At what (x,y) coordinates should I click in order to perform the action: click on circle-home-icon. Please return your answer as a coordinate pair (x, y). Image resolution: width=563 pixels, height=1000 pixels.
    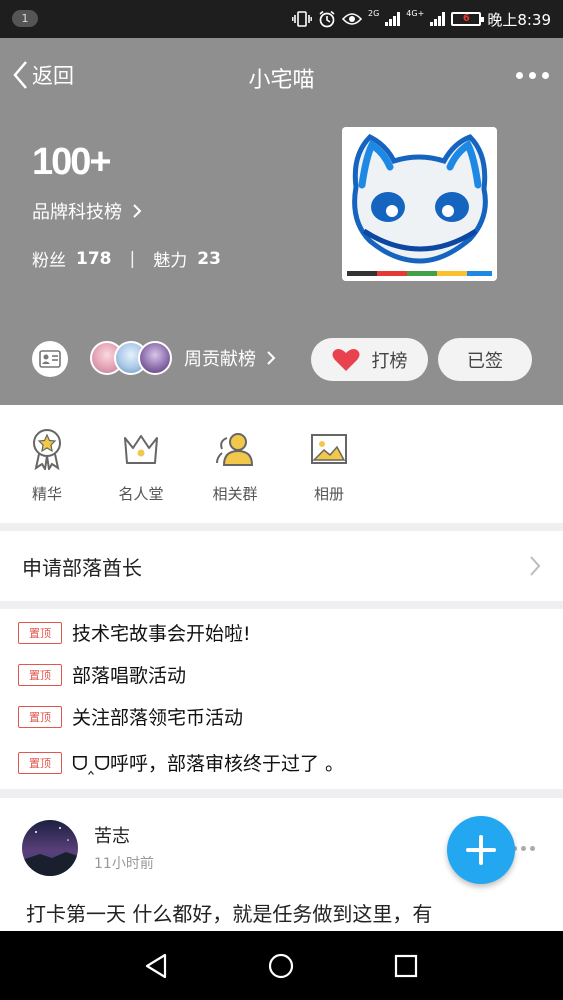
    Looking at the image, I should click on (281, 965).